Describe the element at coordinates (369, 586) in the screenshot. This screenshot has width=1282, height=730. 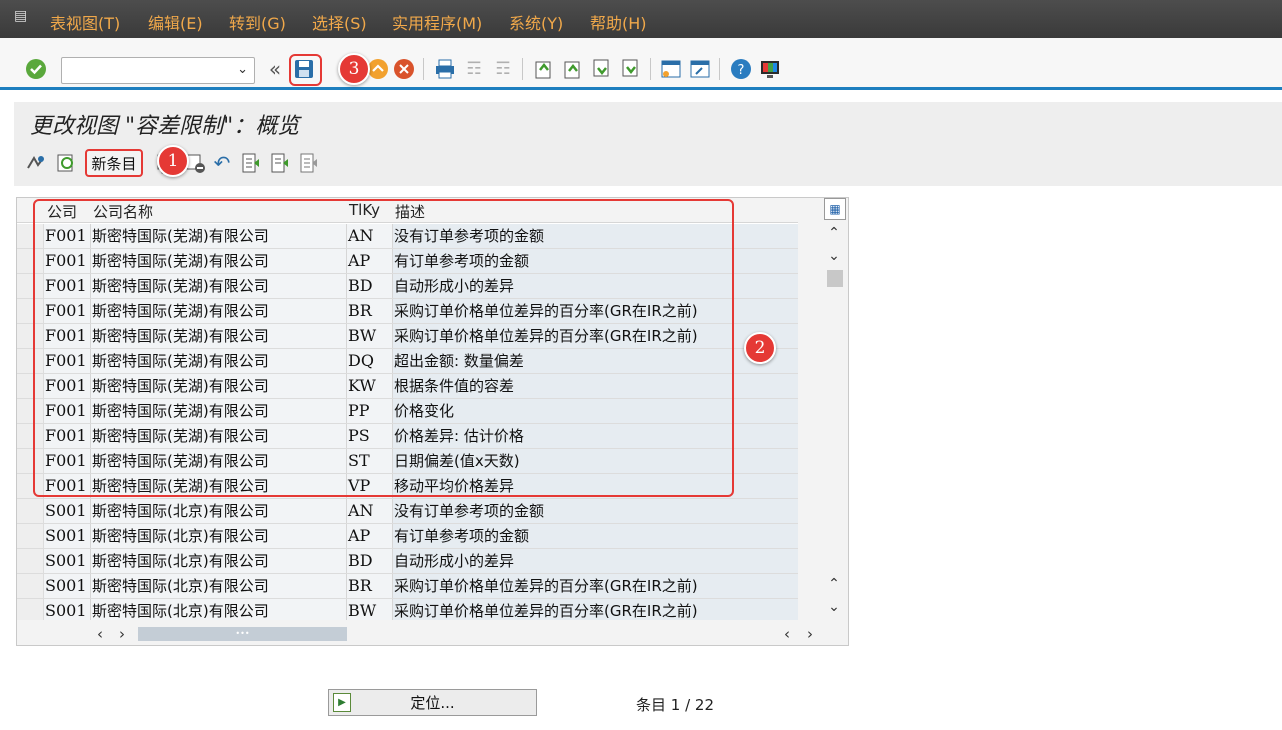
I see `tolerance-key-cell: BR` at that location.